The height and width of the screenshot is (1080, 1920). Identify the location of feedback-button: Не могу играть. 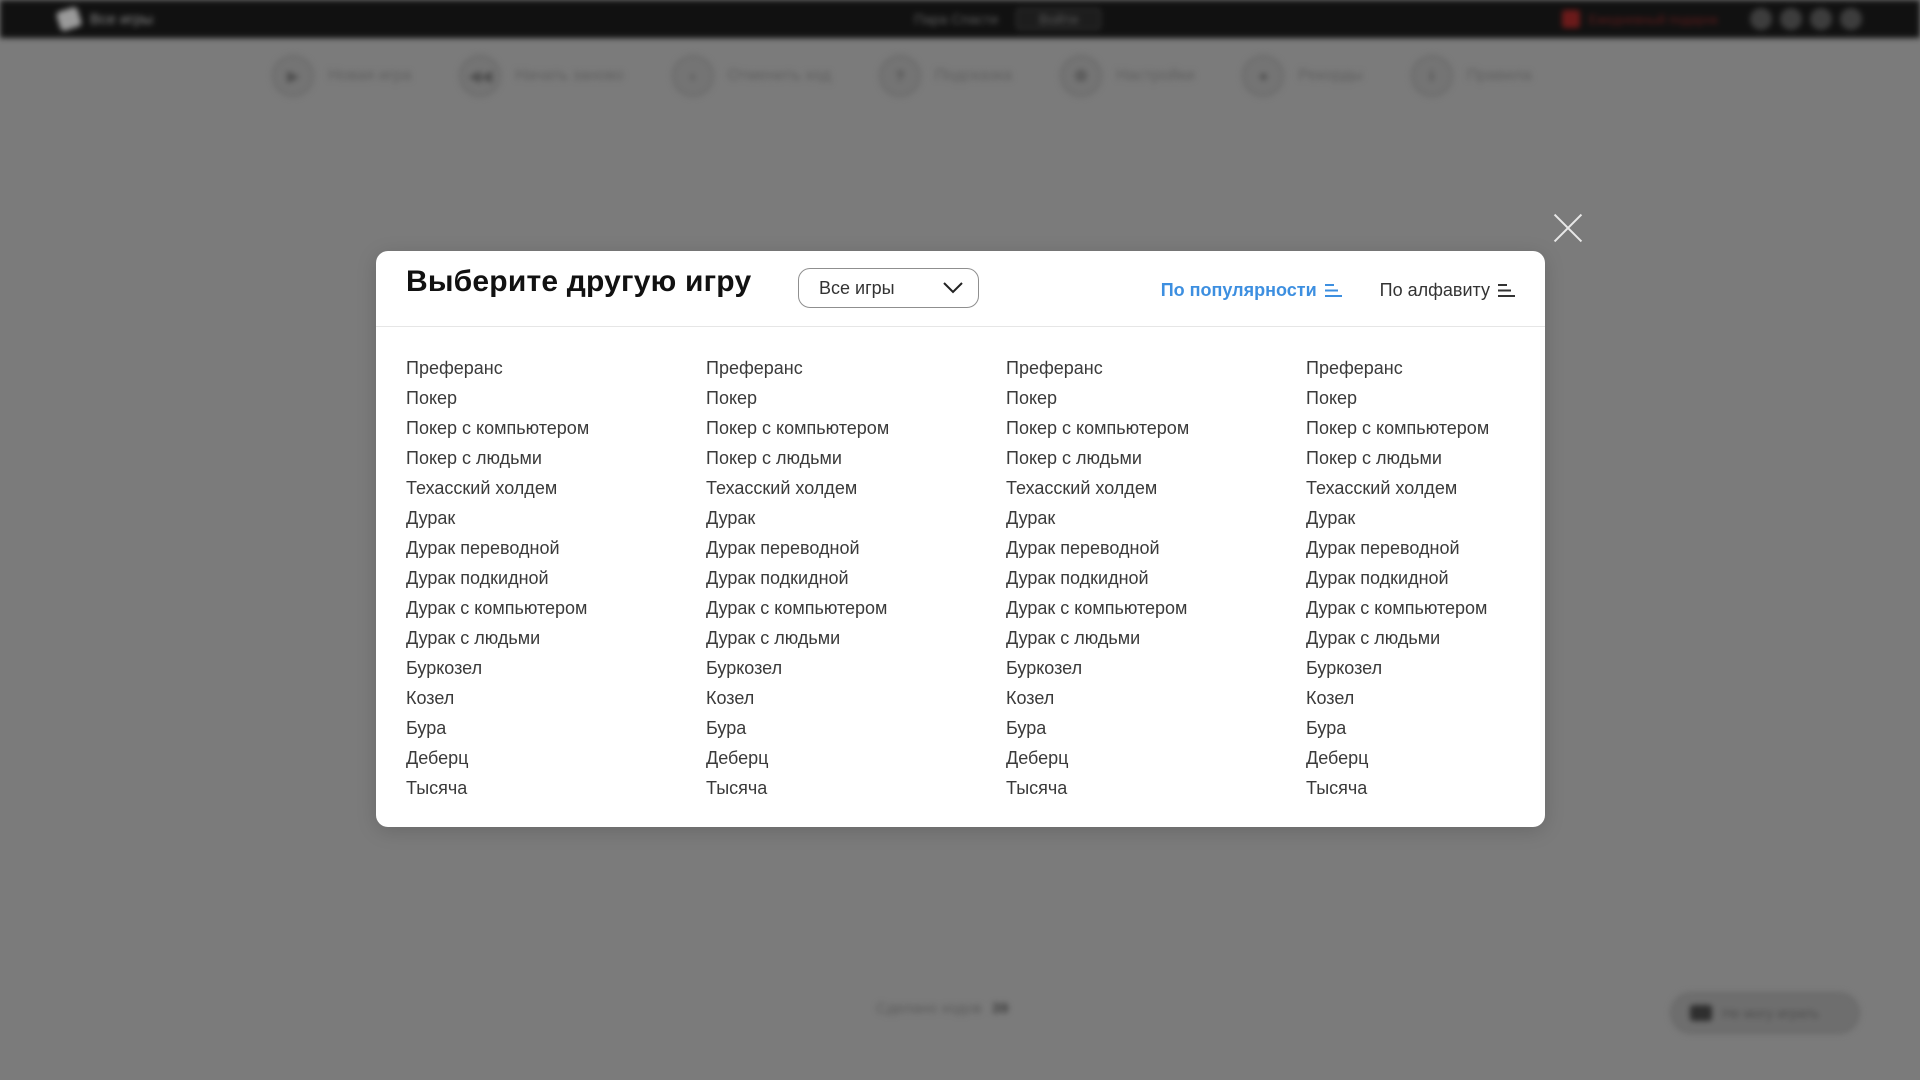
(1765, 1013).